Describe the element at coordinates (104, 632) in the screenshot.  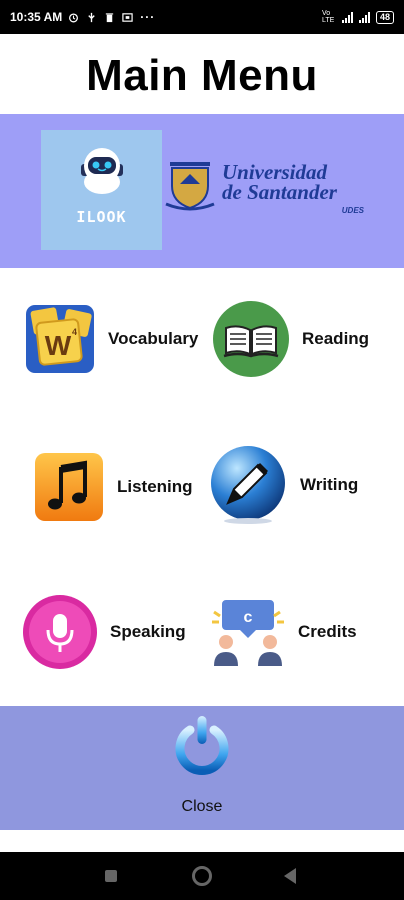
I see `menu-item-speaking: Speaking` at that location.